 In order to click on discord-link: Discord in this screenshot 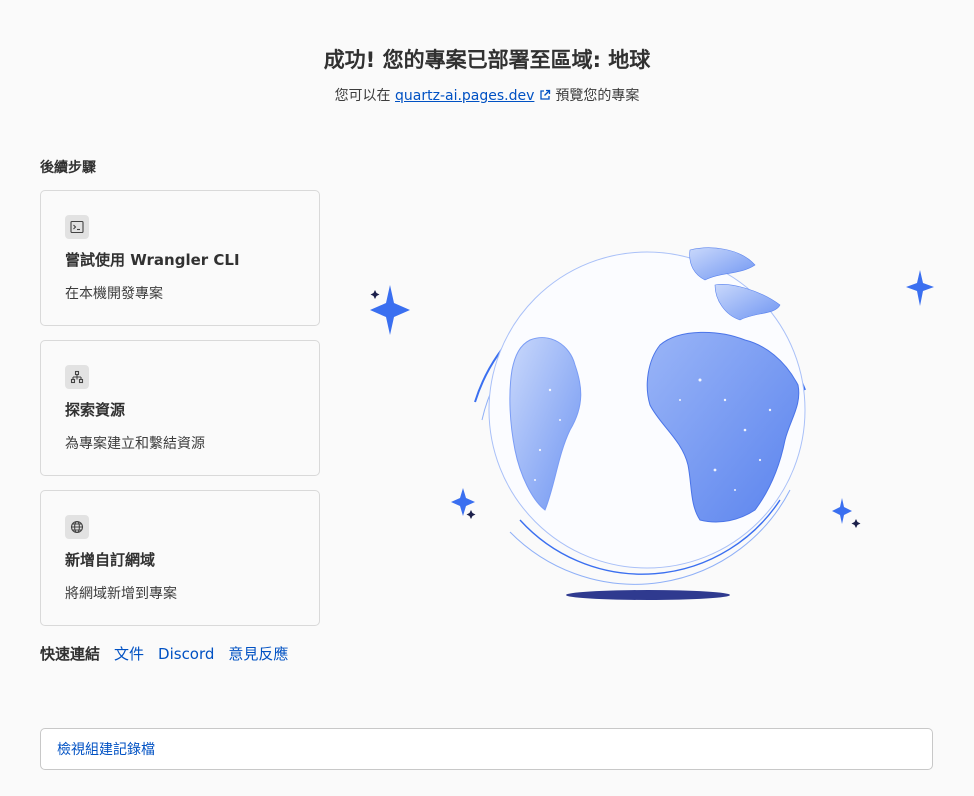, I will do `click(186, 654)`.